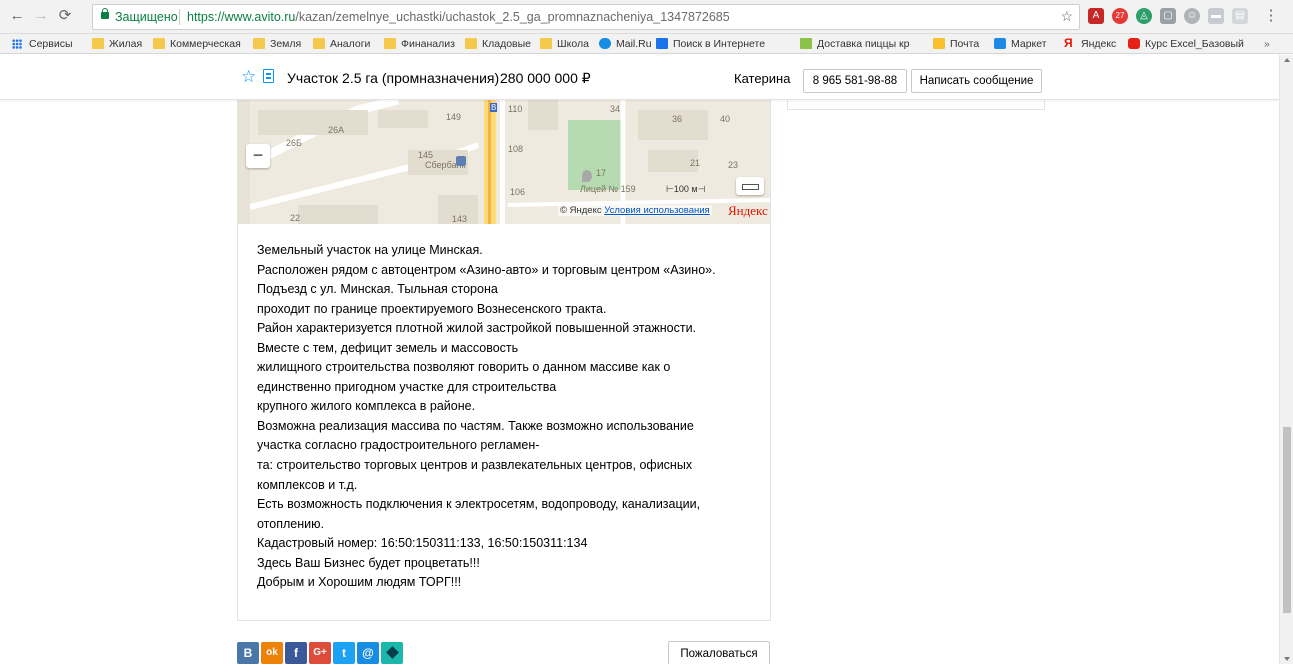 This screenshot has width=1293, height=664. I want to click on screenshot-ext-icon: ▢, so click(1168, 16).